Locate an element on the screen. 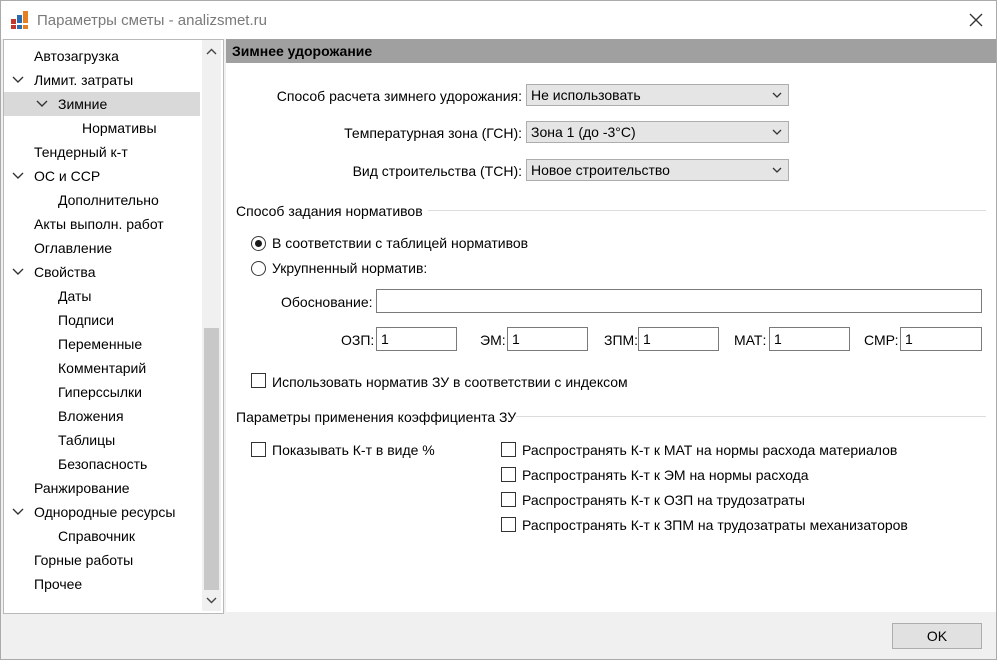  tree-item-tables: Таблицы is located at coordinates (102, 440).